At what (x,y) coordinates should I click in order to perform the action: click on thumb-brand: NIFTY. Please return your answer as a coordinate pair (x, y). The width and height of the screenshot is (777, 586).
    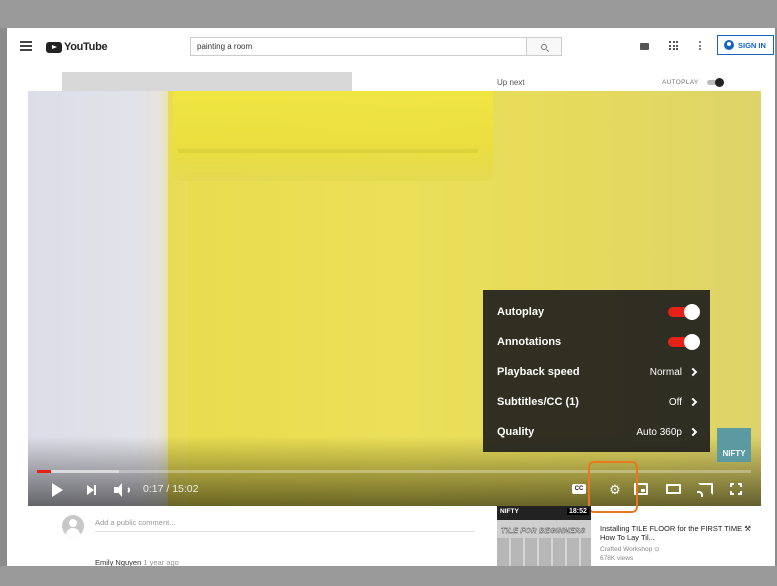
    Looking at the image, I should click on (509, 511).